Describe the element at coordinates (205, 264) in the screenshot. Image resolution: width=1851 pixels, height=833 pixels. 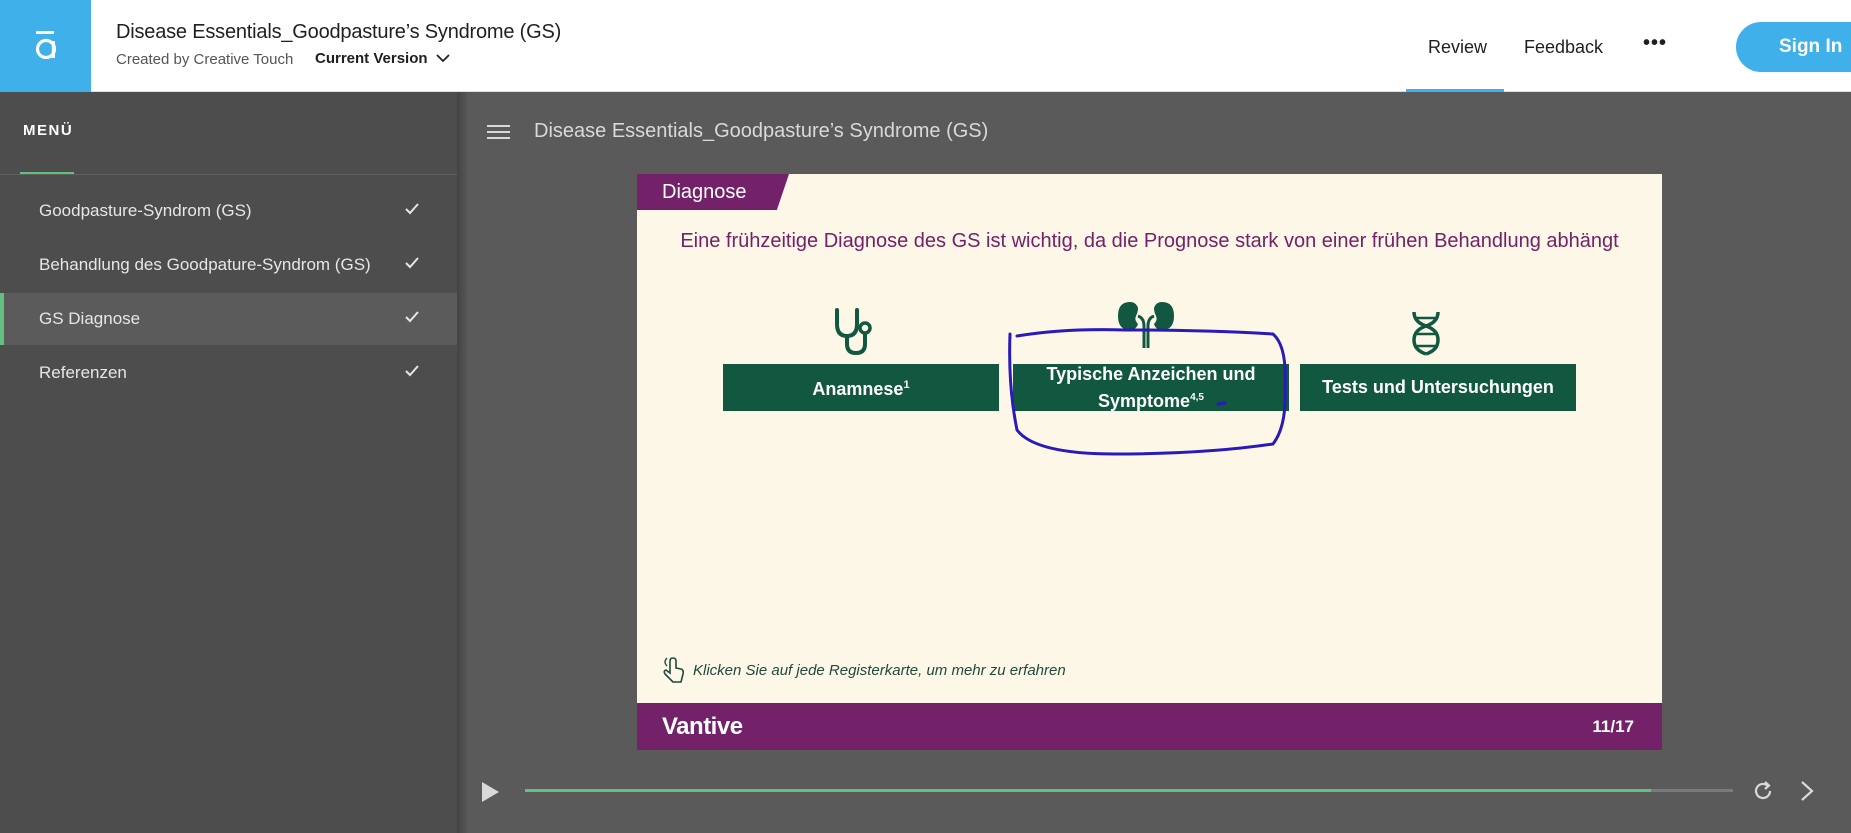
I see `sidebar-item-label: Behandlung des Goodpature-Syndrom (GS)` at that location.